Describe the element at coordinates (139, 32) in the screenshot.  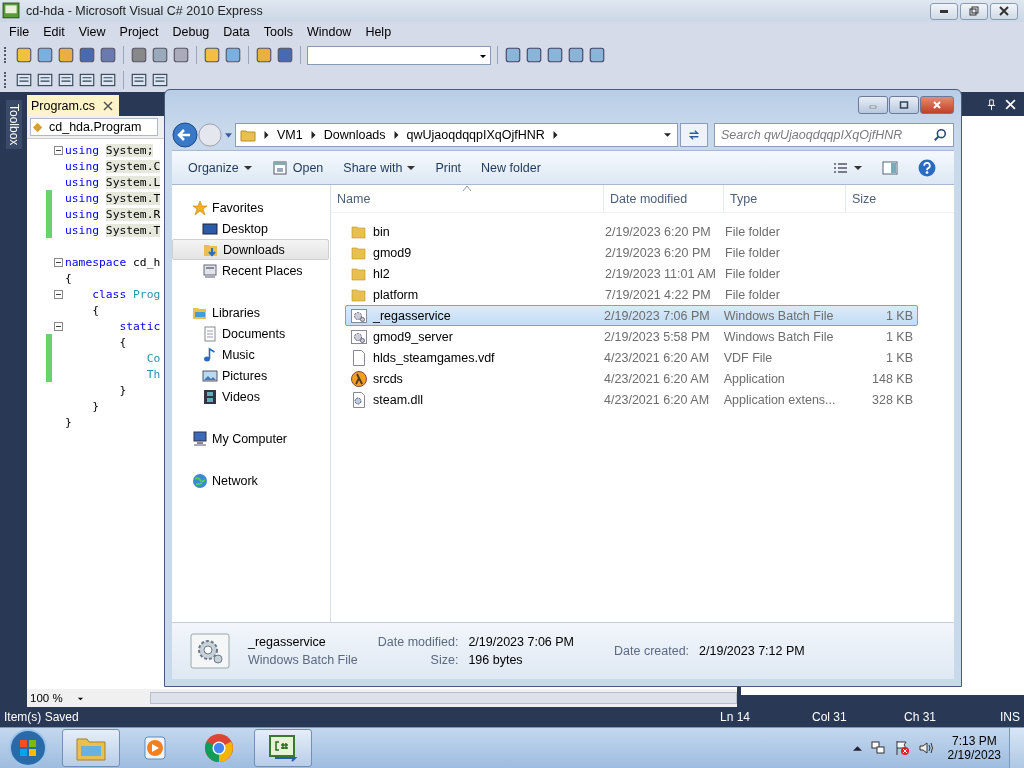
I see `menu-item: Project` at that location.